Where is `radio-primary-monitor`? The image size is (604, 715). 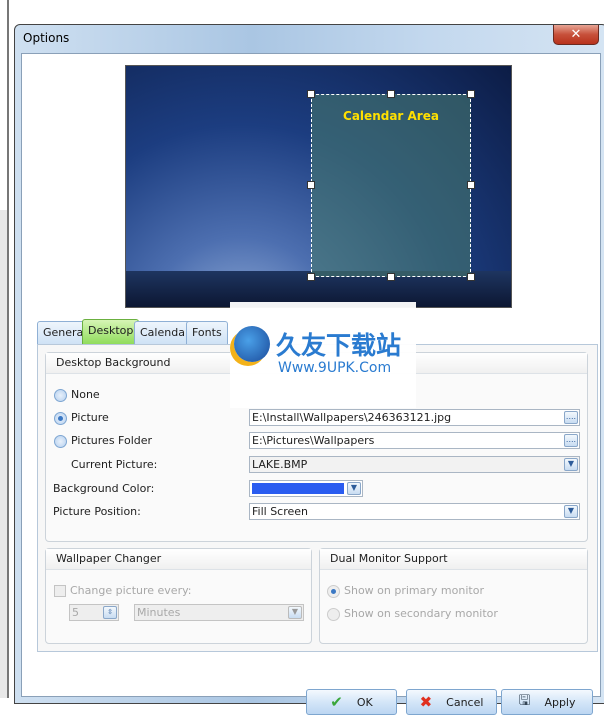
radio-primary-monitor is located at coordinates (333, 591).